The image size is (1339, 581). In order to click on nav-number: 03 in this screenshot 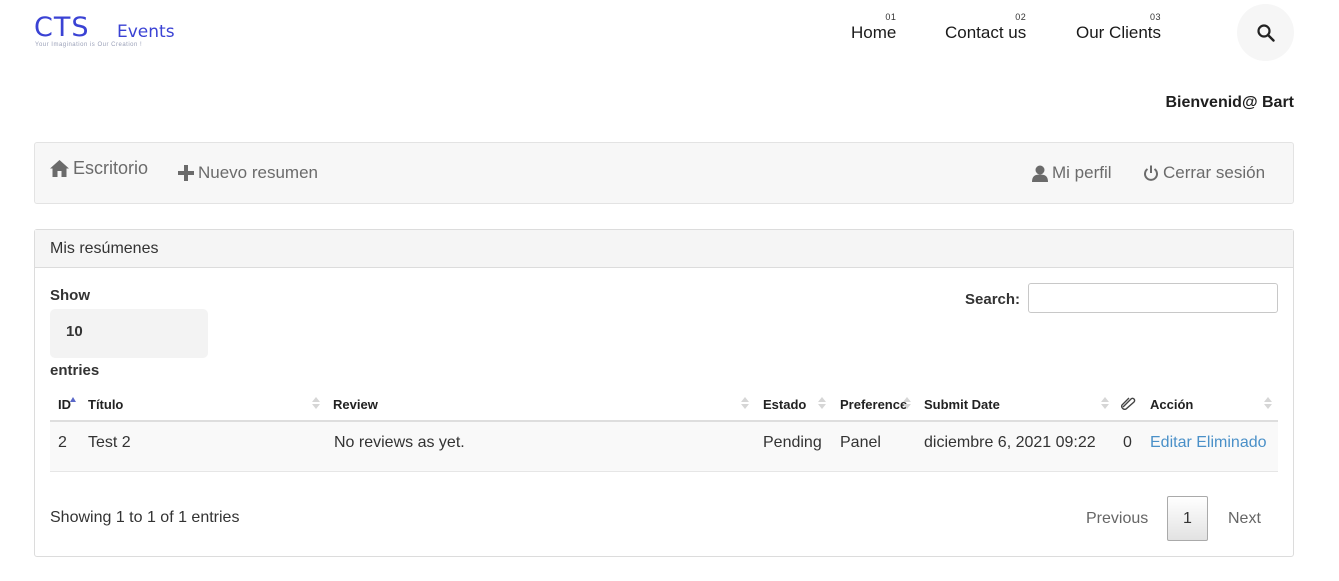, I will do `click(1156, 17)`.